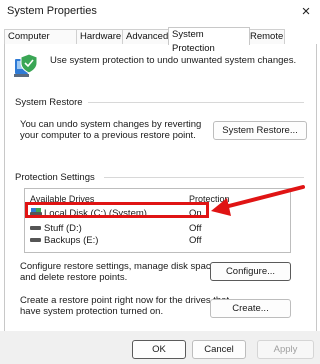  What do you see at coordinates (55, 177) in the screenshot?
I see `protection-settings-label: Protection Settings` at bounding box center [55, 177].